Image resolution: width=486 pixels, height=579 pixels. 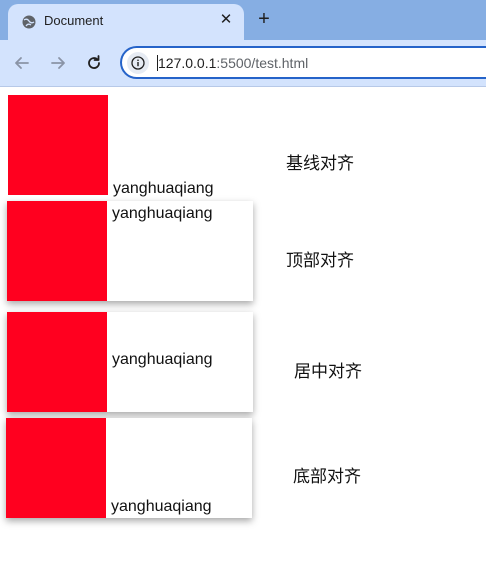 What do you see at coordinates (58, 63) in the screenshot?
I see `forward-arrow-icon` at bounding box center [58, 63].